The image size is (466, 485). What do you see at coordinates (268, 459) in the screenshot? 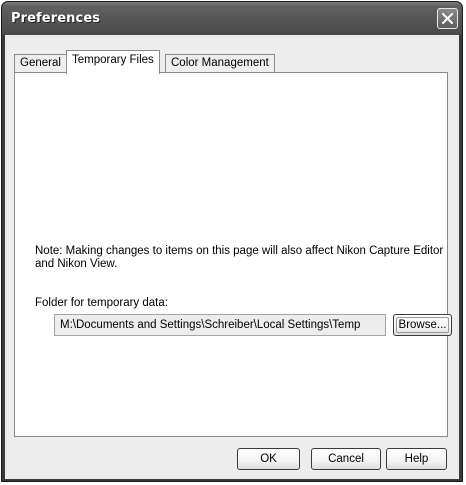
I see `ok-button: OK` at bounding box center [268, 459].